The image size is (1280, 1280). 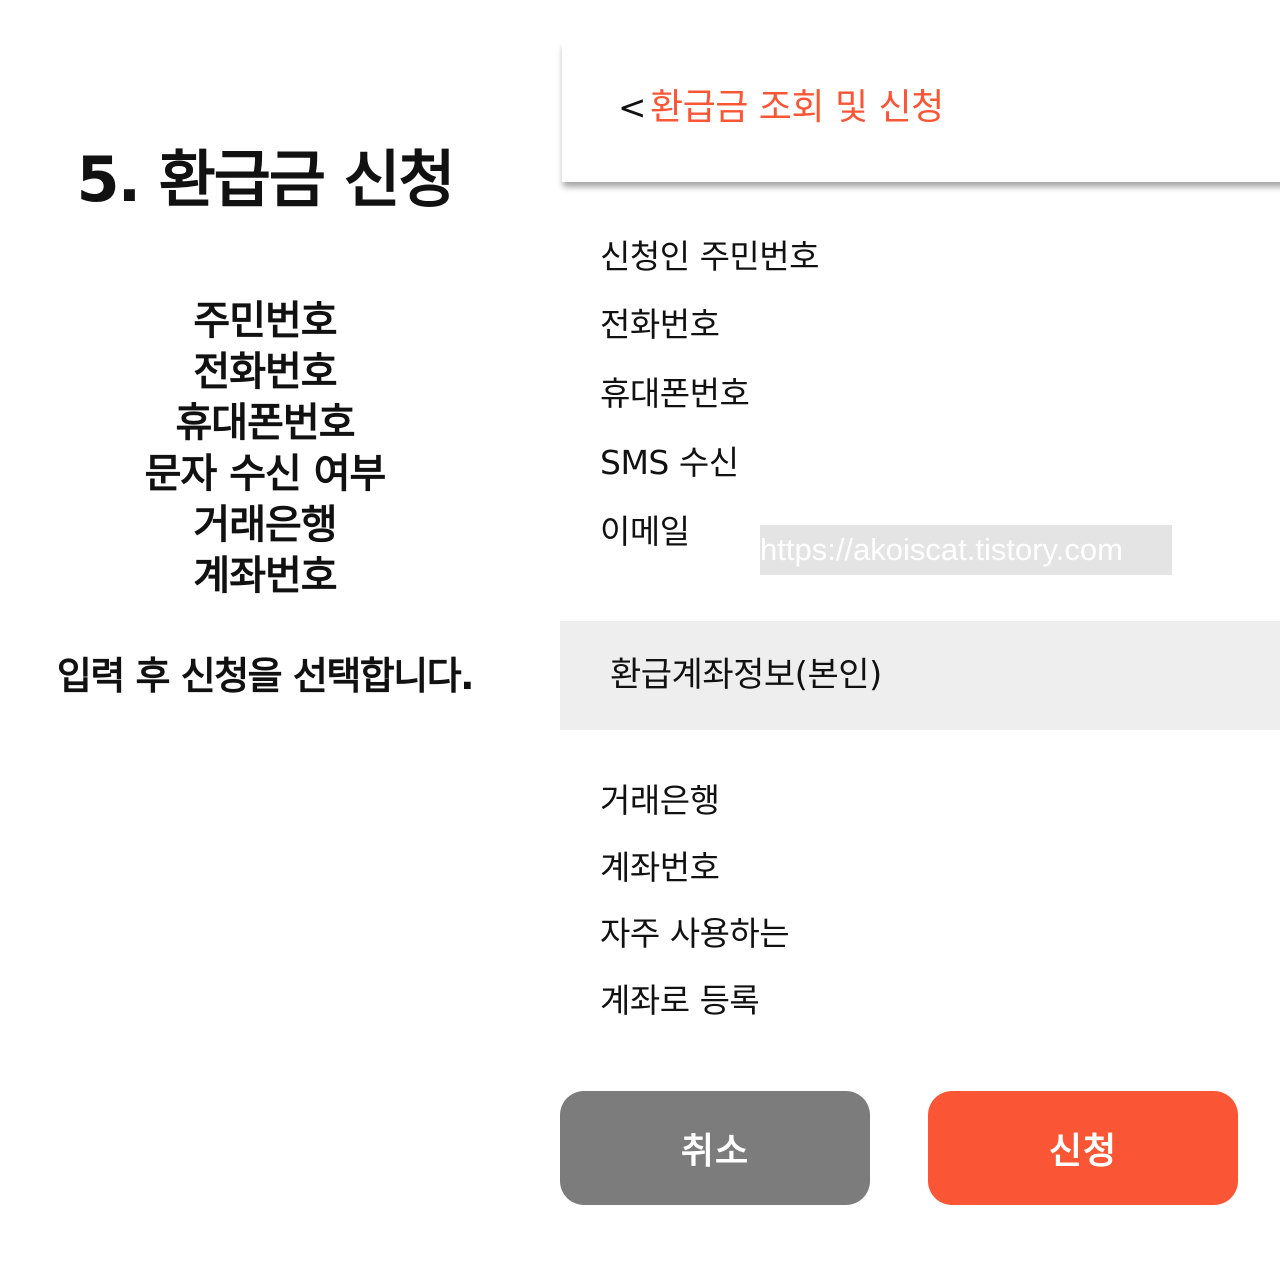 I want to click on field-label-register-account: 계좌로 등록, so click(x=680, y=1001).